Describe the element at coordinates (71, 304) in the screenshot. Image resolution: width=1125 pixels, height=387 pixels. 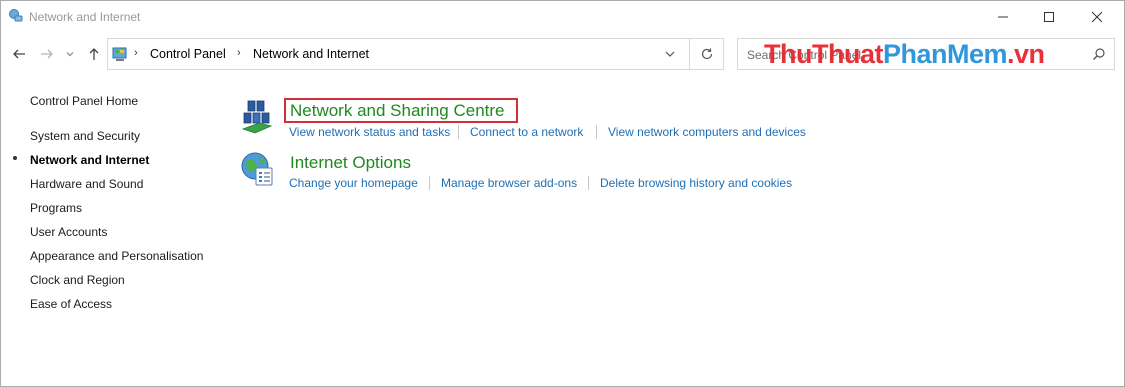
I see `sidebar-item-ease-of-access: Ease of Access` at that location.